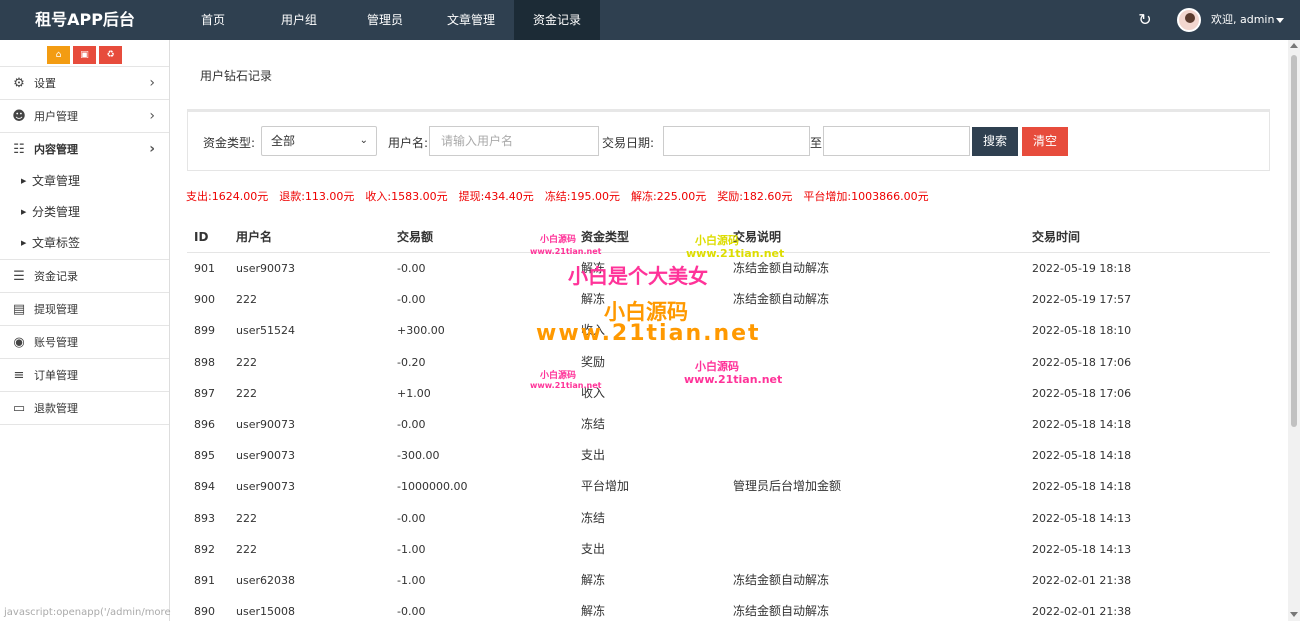 Image resolution: width=1300 pixels, height=627 pixels. What do you see at coordinates (1248, 20) in the screenshot?
I see `user-menu: 欢迎, admin` at bounding box center [1248, 20].